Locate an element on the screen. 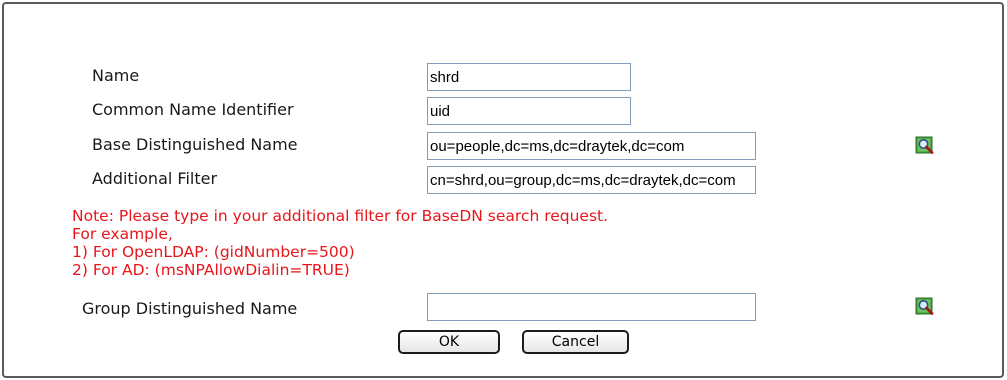  common-name-identifier-input is located at coordinates (529, 111).